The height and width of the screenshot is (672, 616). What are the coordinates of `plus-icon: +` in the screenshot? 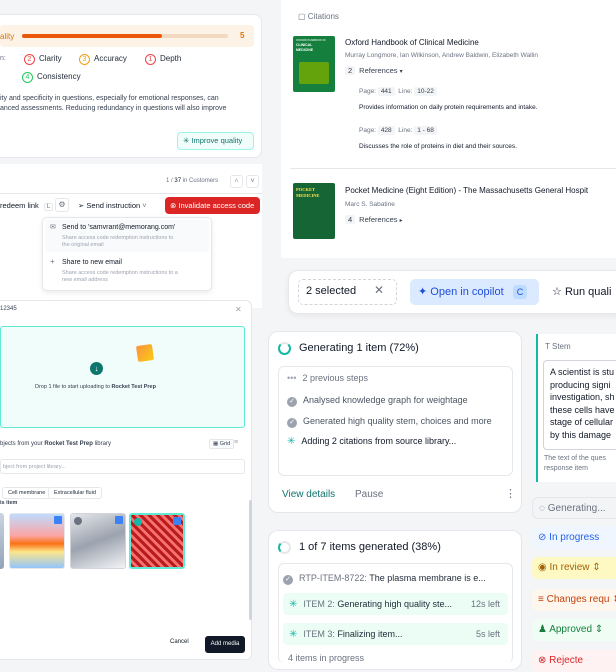 It's located at (52, 261).